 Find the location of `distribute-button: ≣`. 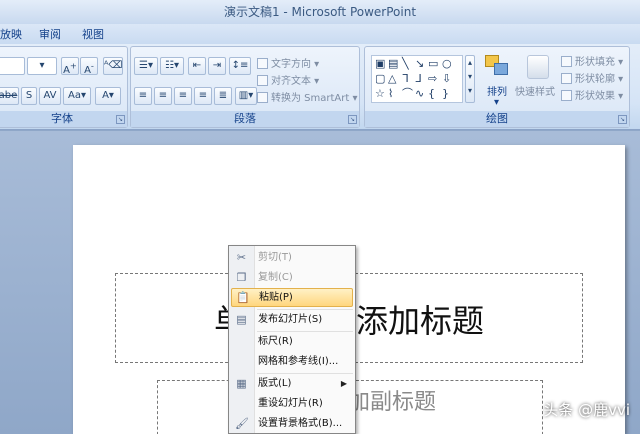

distribute-button: ≣ is located at coordinates (223, 96).